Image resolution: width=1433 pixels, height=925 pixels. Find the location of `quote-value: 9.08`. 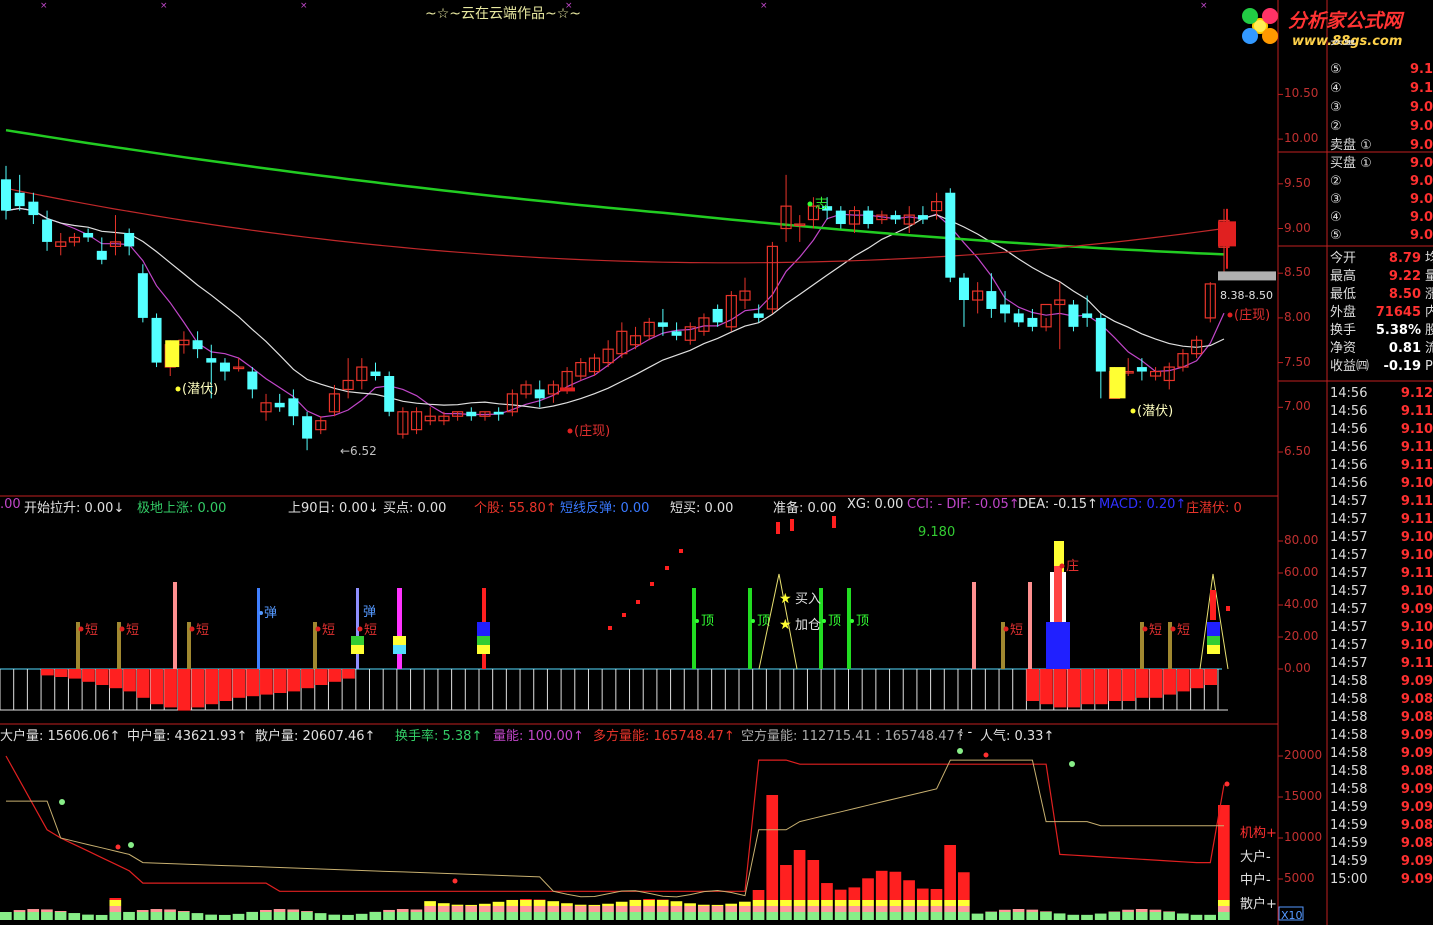

quote-value: 9.08 is located at coordinates (1416, 825).